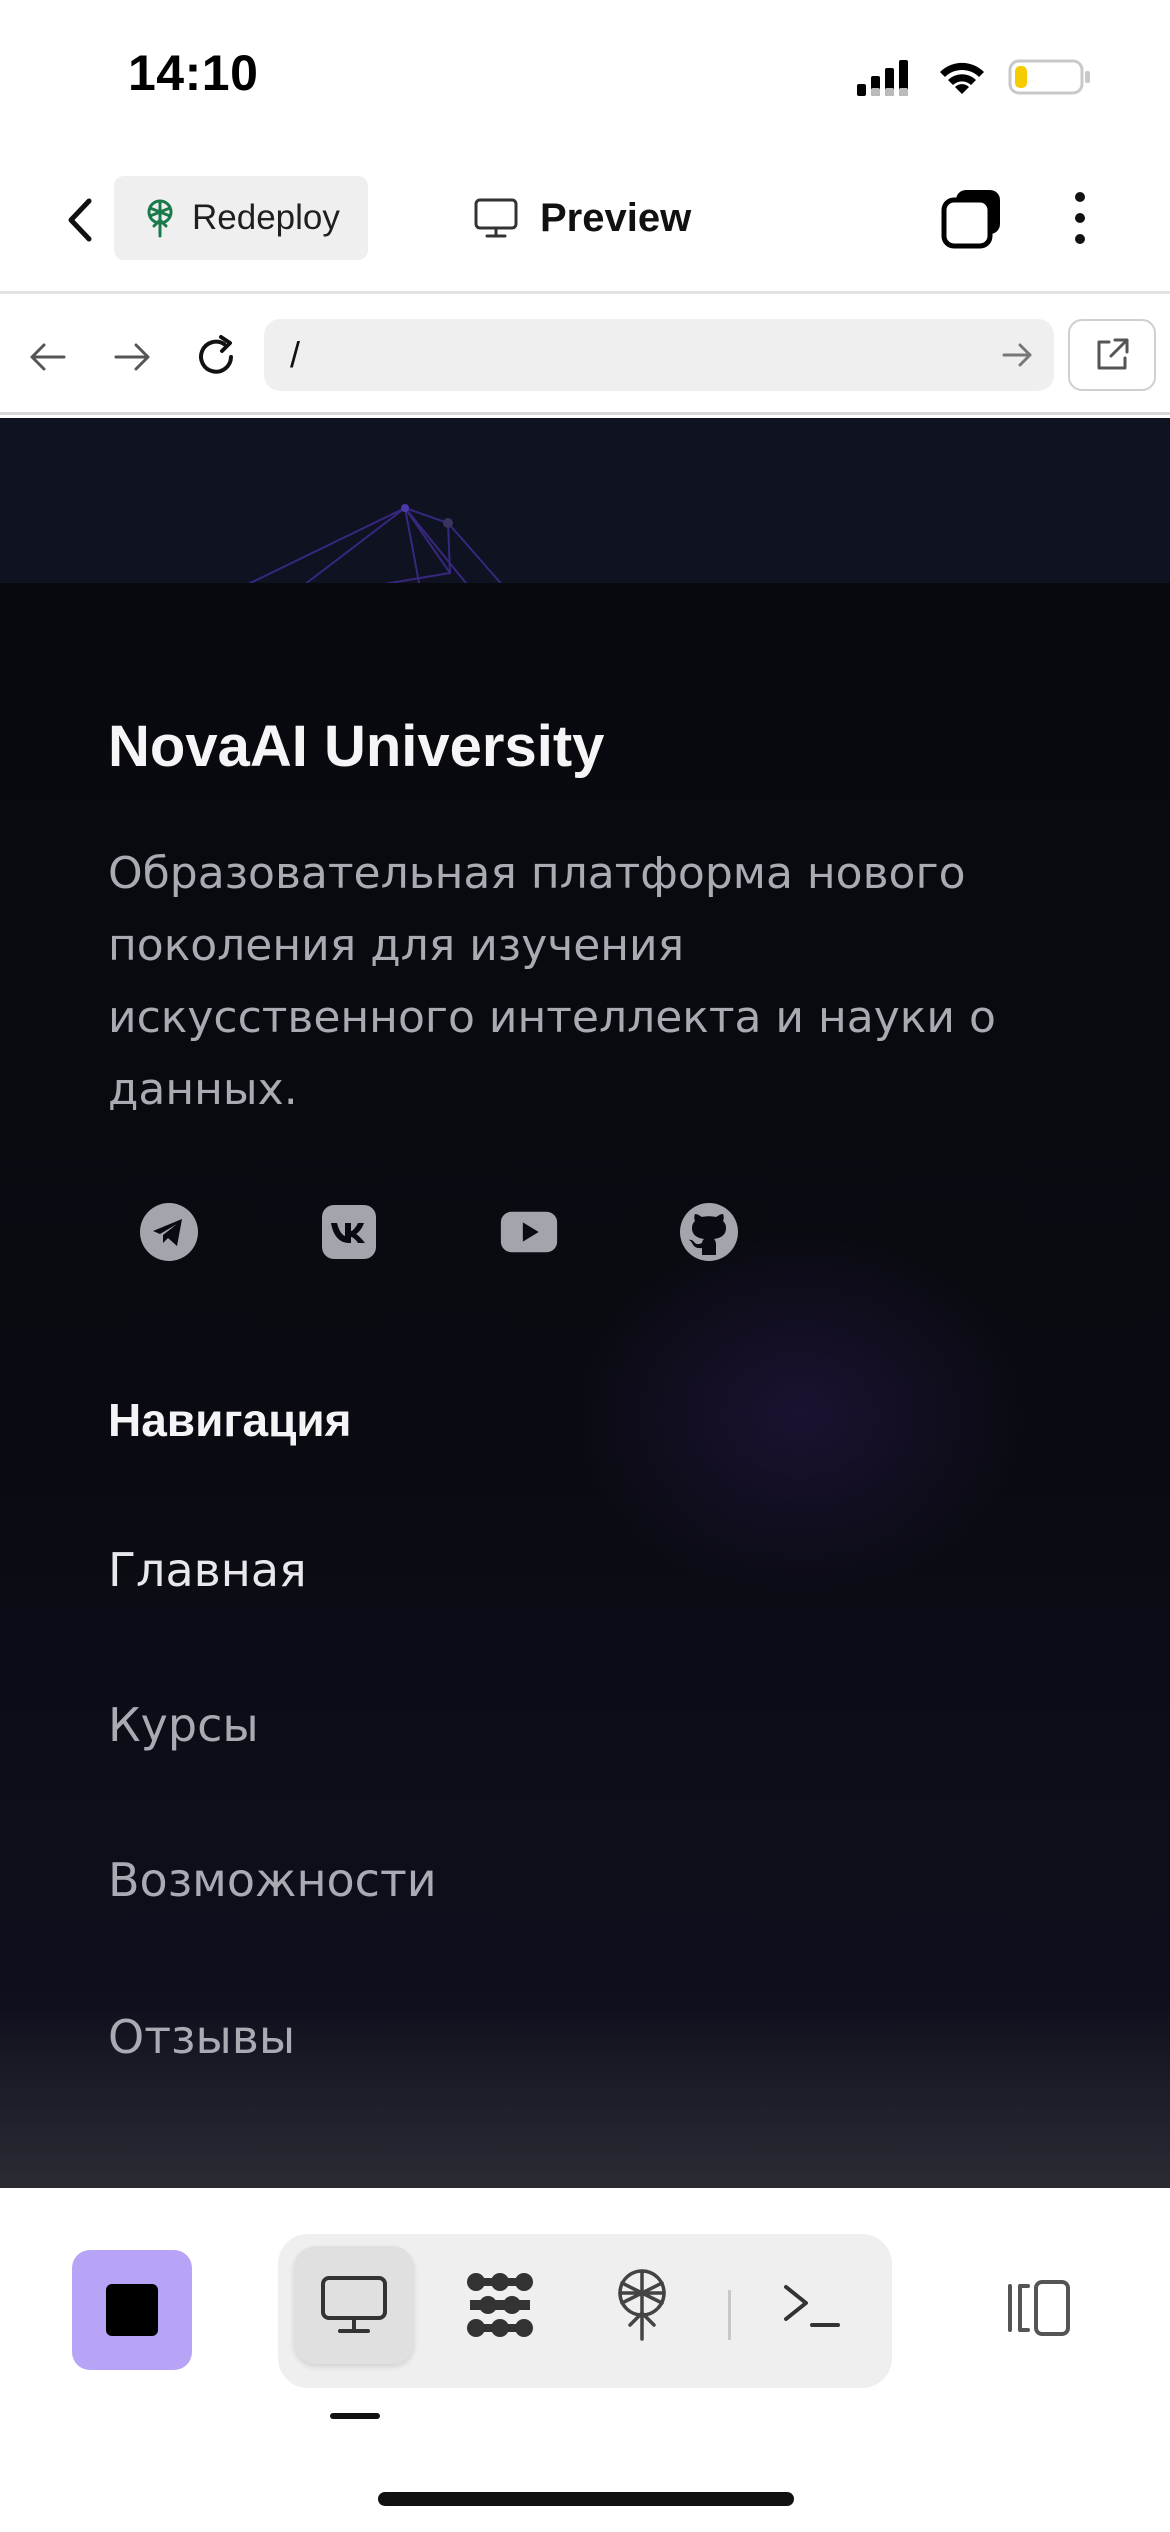  What do you see at coordinates (272, 1880) in the screenshot?
I see `footer-link-features: Возможности` at bounding box center [272, 1880].